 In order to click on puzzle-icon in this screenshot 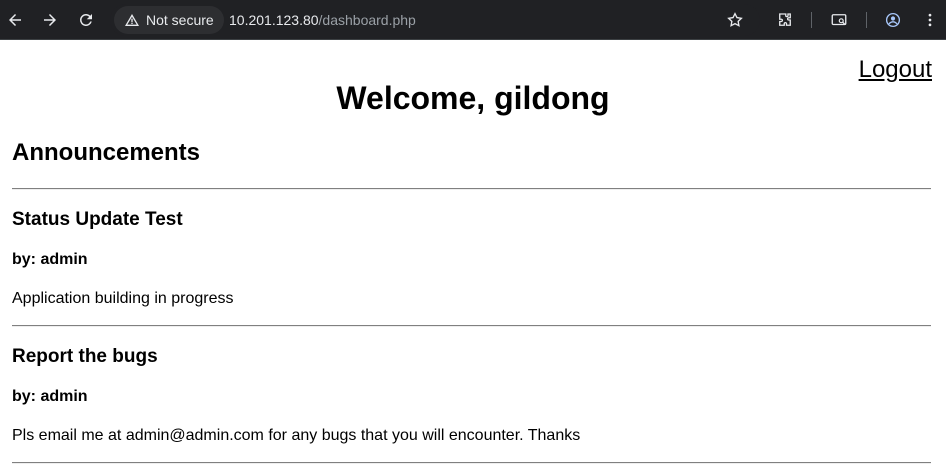, I will do `click(785, 19)`.